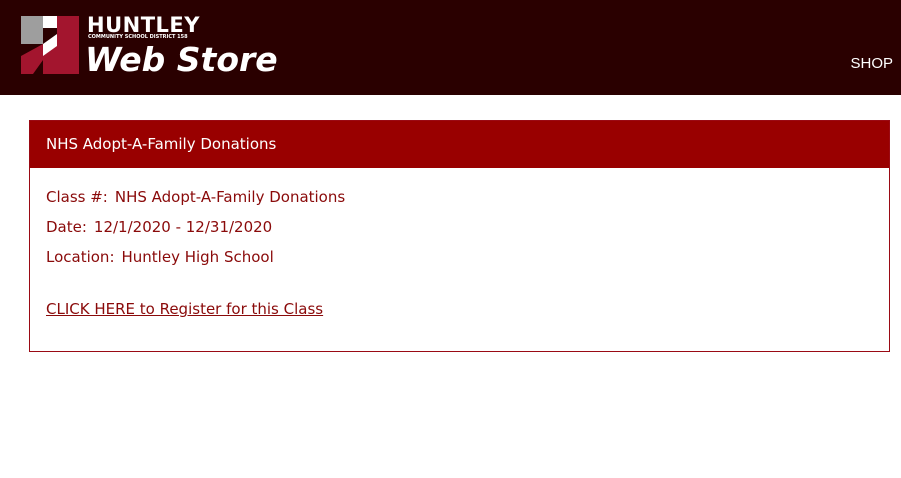 The image size is (901, 478). What do you see at coordinates (459, 144) in the screenshot?
I see `panel-title: NHS Adopt-A-Family Donations` at bounding box center [459, 144].